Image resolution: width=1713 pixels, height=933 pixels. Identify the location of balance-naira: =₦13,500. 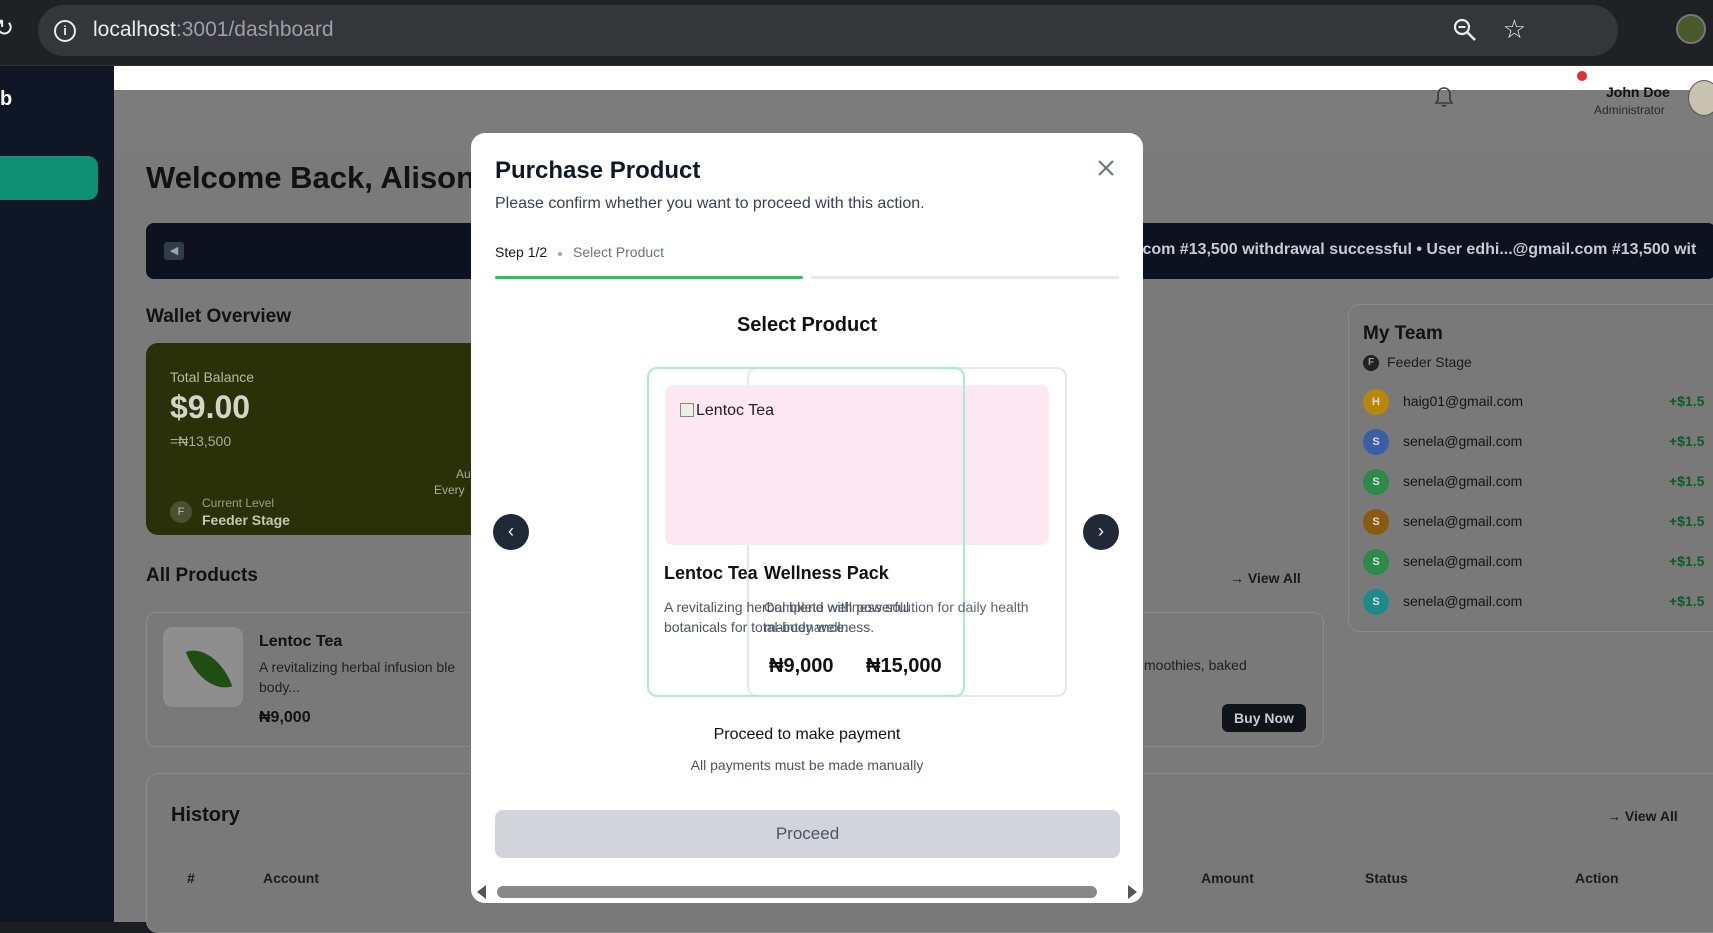
(201, 441).